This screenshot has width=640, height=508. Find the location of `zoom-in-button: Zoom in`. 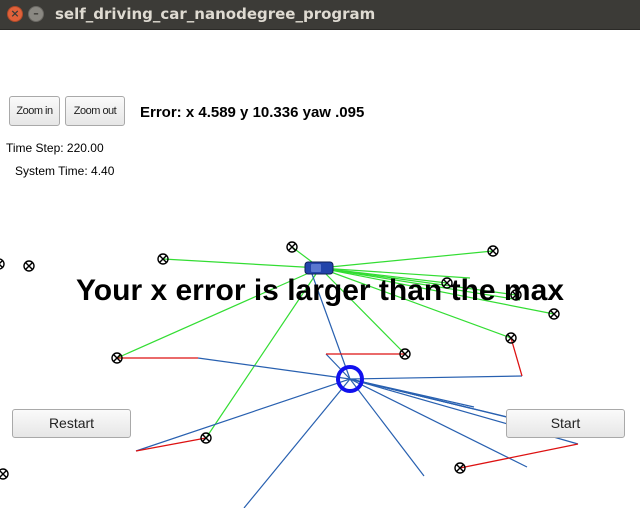

zoom-in-button: Zoom in is located at coordinates (34, 111).